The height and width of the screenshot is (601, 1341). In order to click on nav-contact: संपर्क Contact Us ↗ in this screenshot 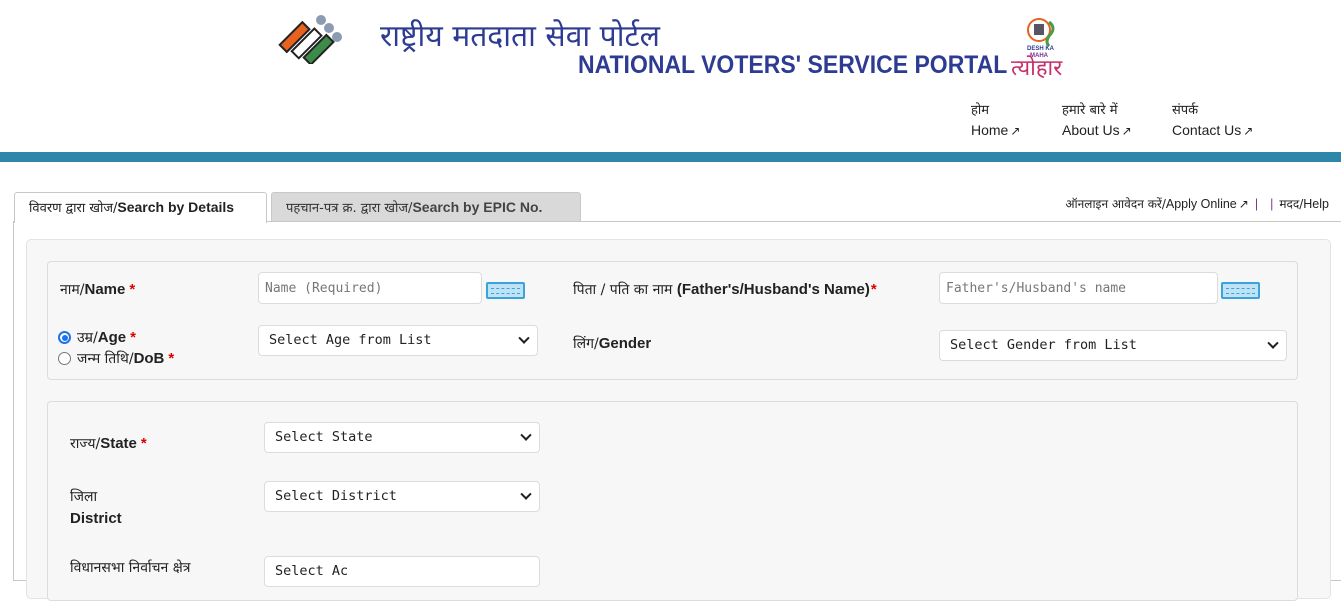, I will do `click(1212, 121)`.